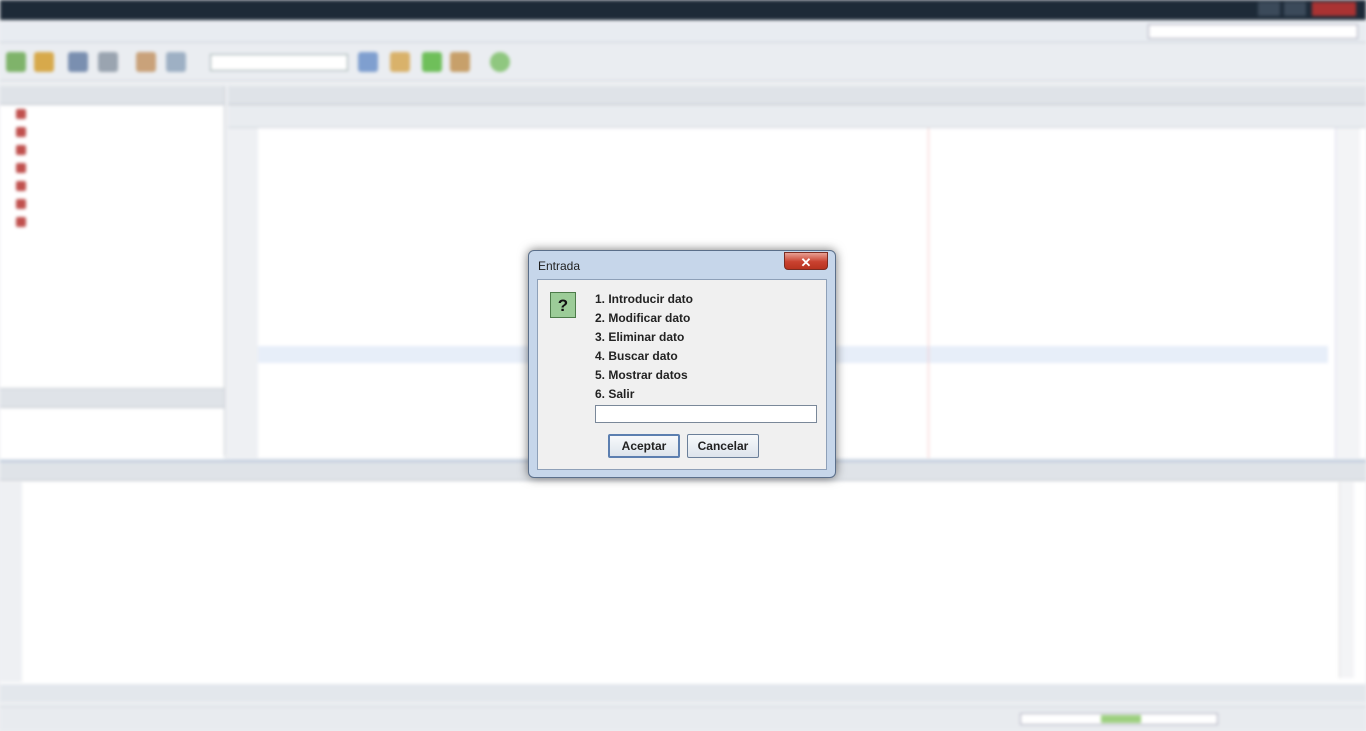 The image size is (1366, 731). Describe the element at coordinates (643, 318) in the screenshot. I see `option-modificar: 2. Modificar dato` at that location.